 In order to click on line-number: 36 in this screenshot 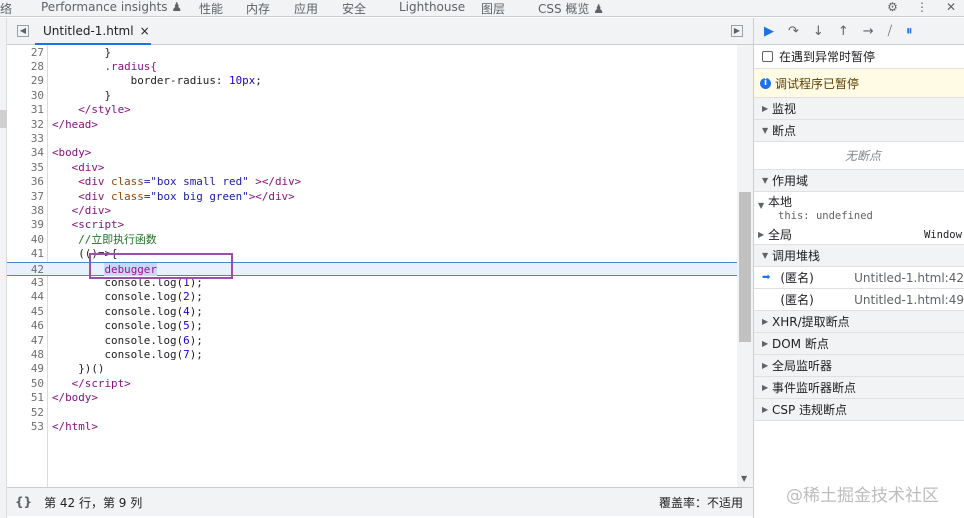, I will do `click(25, 182)`.